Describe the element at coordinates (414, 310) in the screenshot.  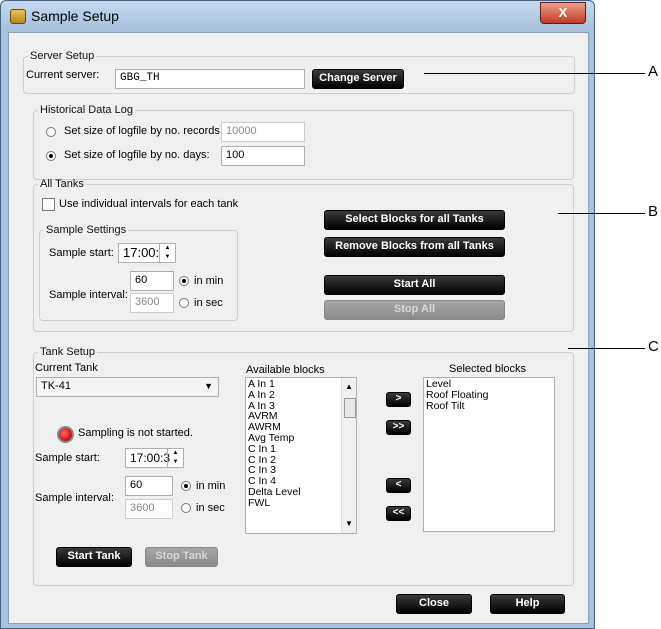
I see `stop-all-button: Stop All` at that location.